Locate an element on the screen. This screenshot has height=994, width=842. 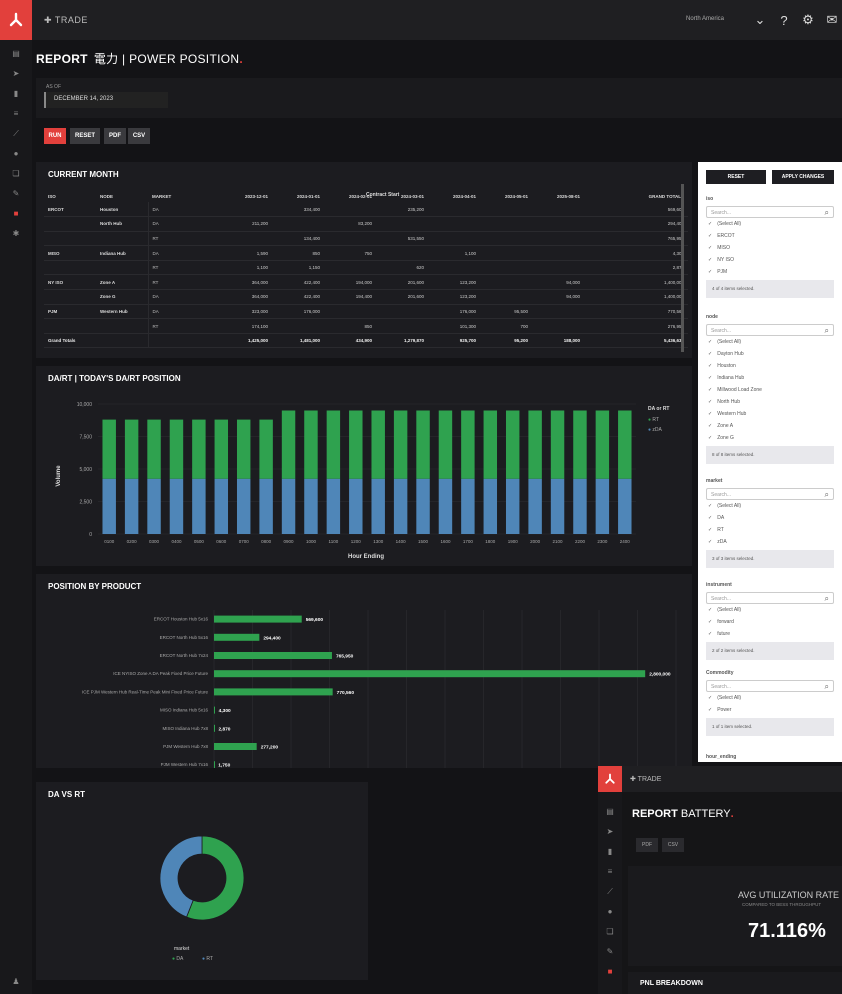
app-logo is located at coordinates (16, 20).